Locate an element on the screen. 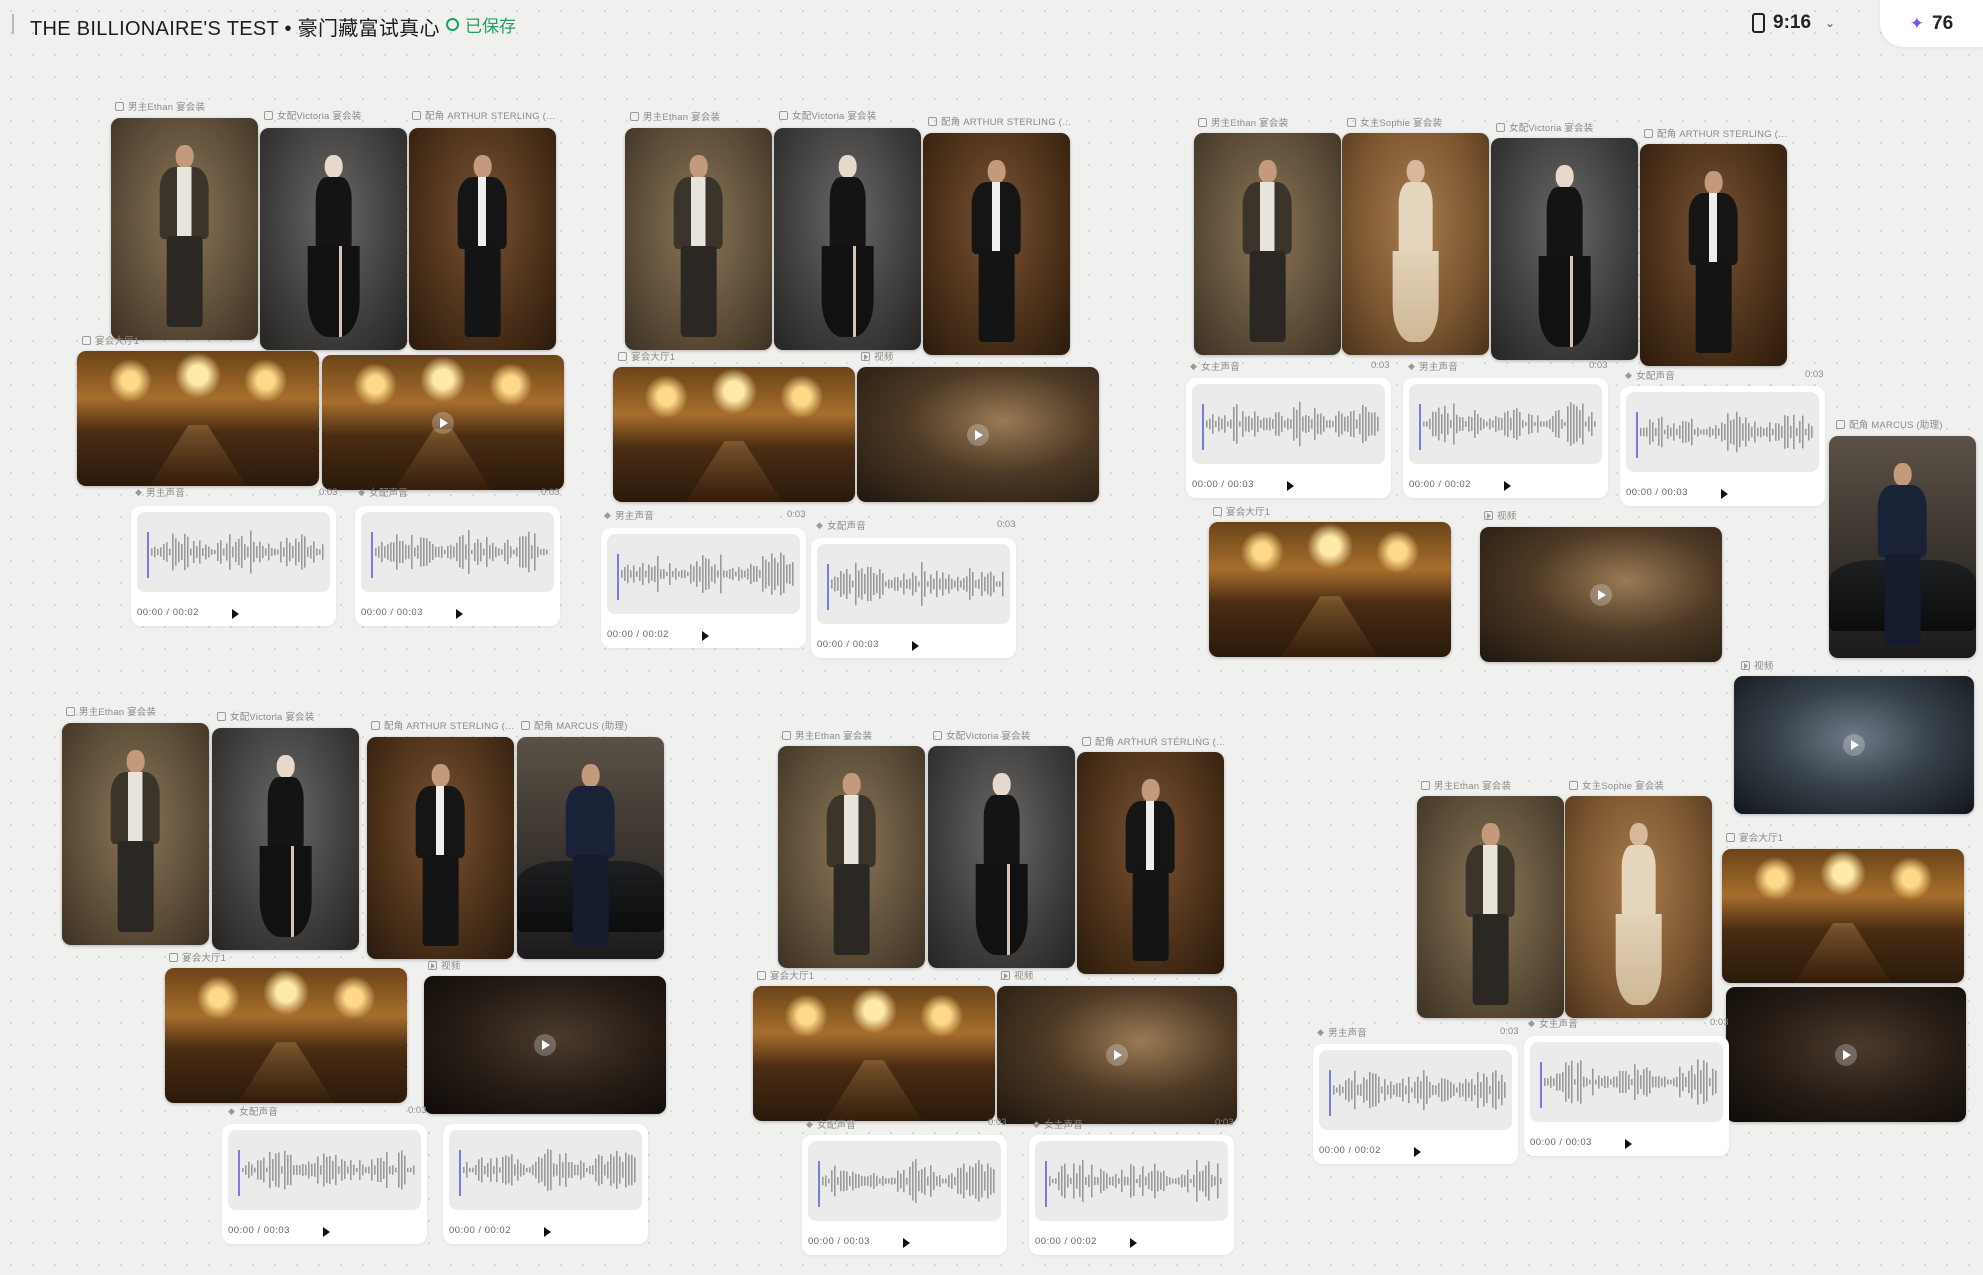  waveform-bars is located at coordinates (1419, 1090).